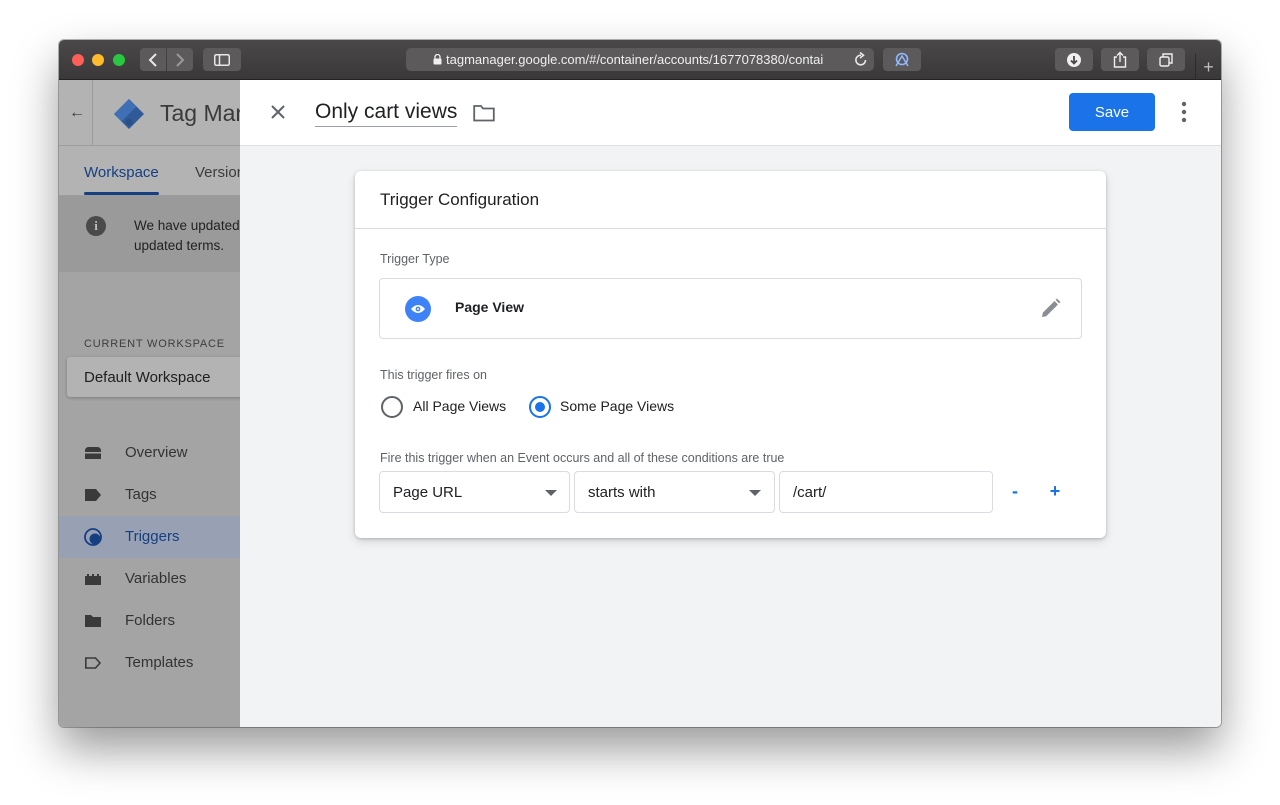 The image size is (1280, 805). Describe the element at coordinates (437, 59) in the screenshot. I see `lock-icon` at that location.